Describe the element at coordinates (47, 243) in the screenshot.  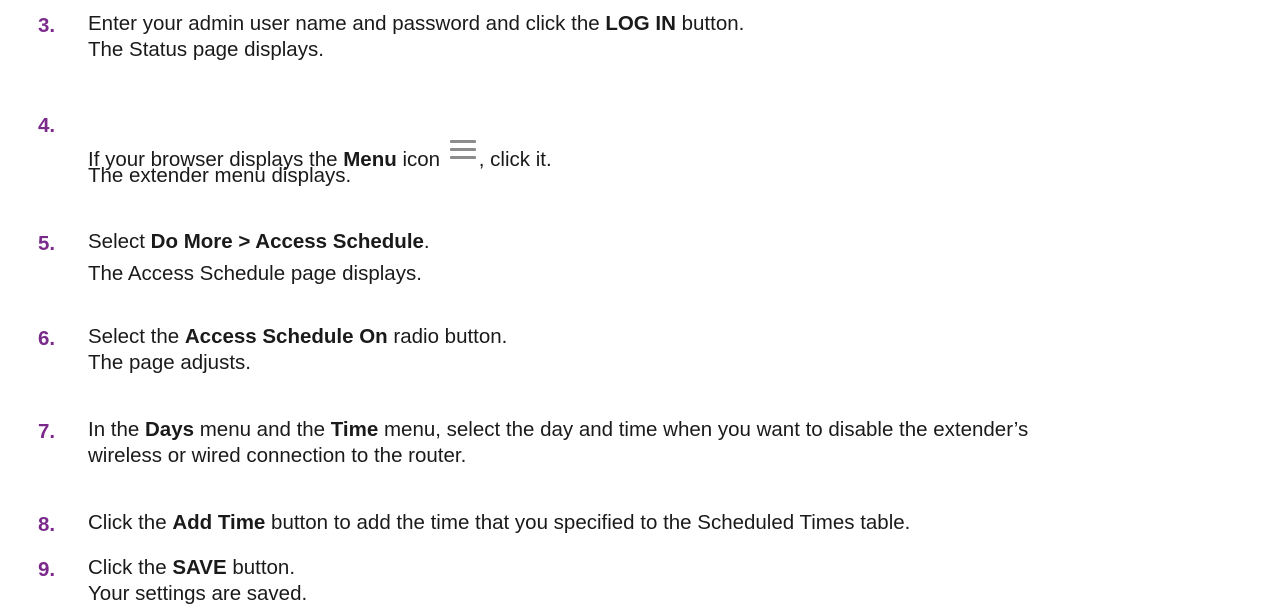
I see `step-number: 5.` at that location.